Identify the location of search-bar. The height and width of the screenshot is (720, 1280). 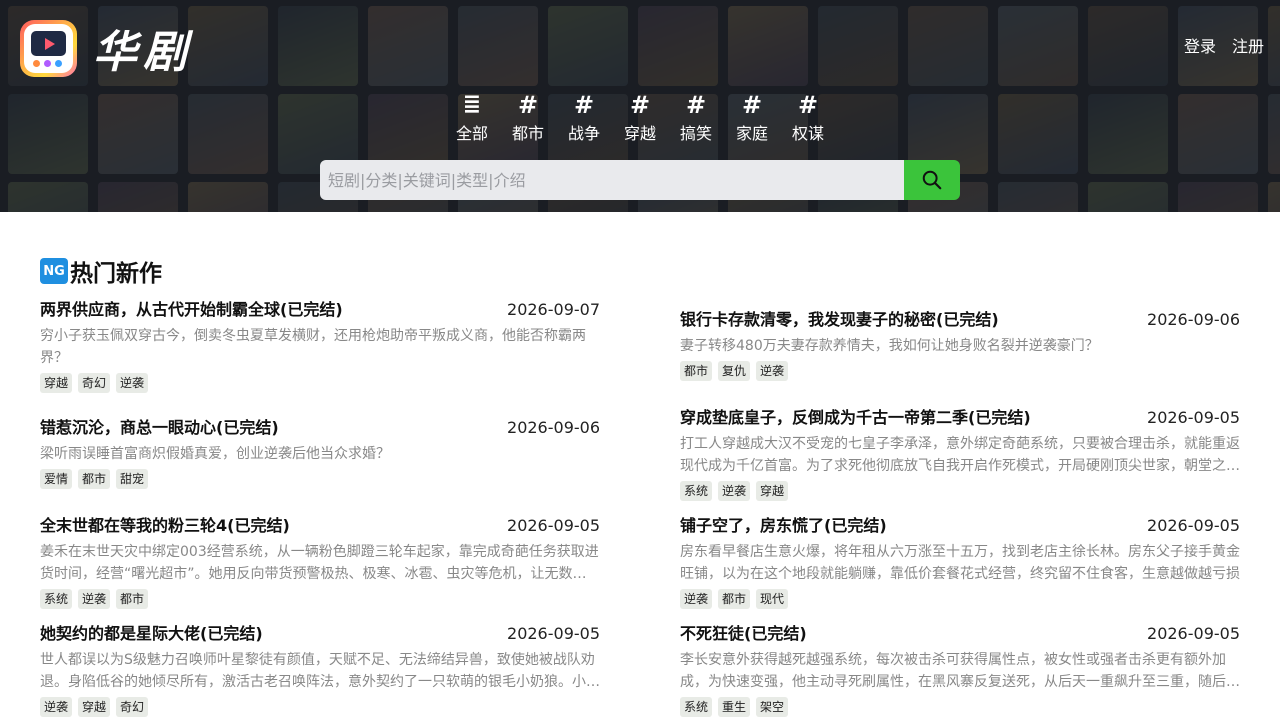
(640, 180).